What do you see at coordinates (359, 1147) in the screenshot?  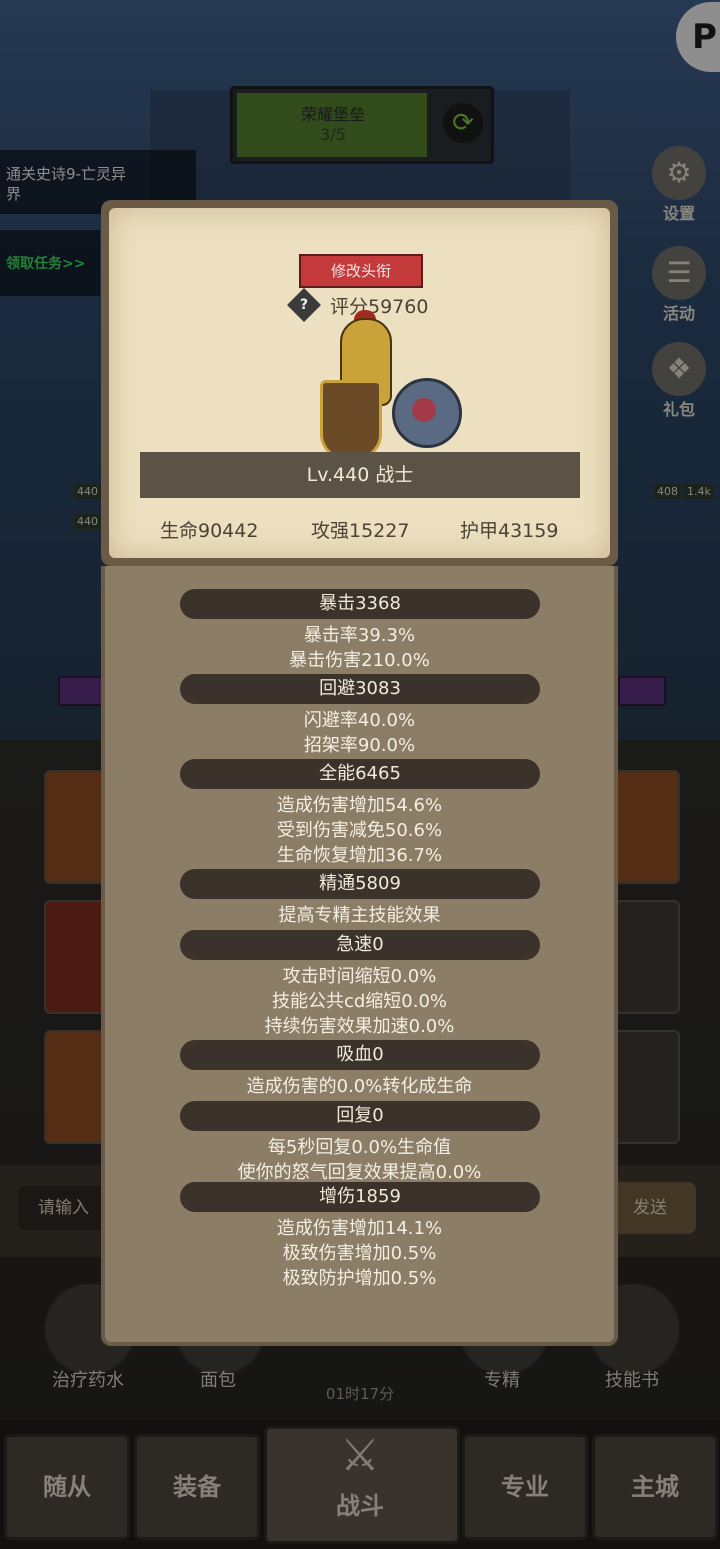 I see `stat-line: 每5秒回复0.0%生命值` at bounding box center [359, 1147].